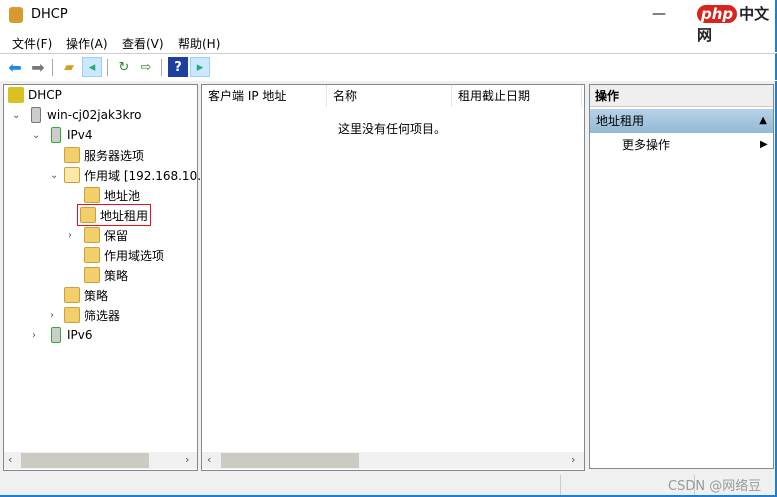  Describe the element at coordinates (178, 67) in the screenshot. I see `help-icon: ?` at that location.